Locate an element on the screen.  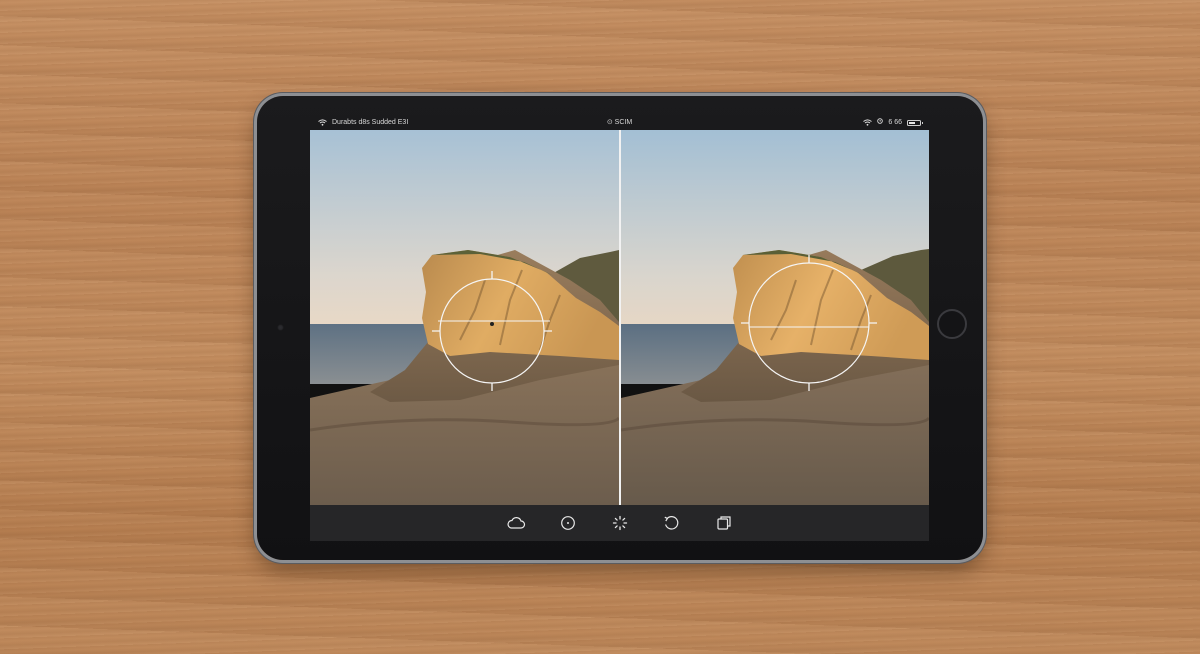
target-icon is located at coordinates (567, 523).